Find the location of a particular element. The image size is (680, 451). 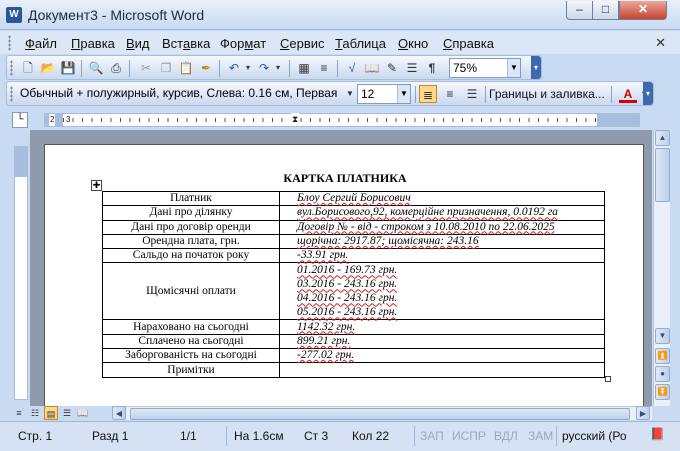

menu-item: Окно is located at coordinates (413, 43).